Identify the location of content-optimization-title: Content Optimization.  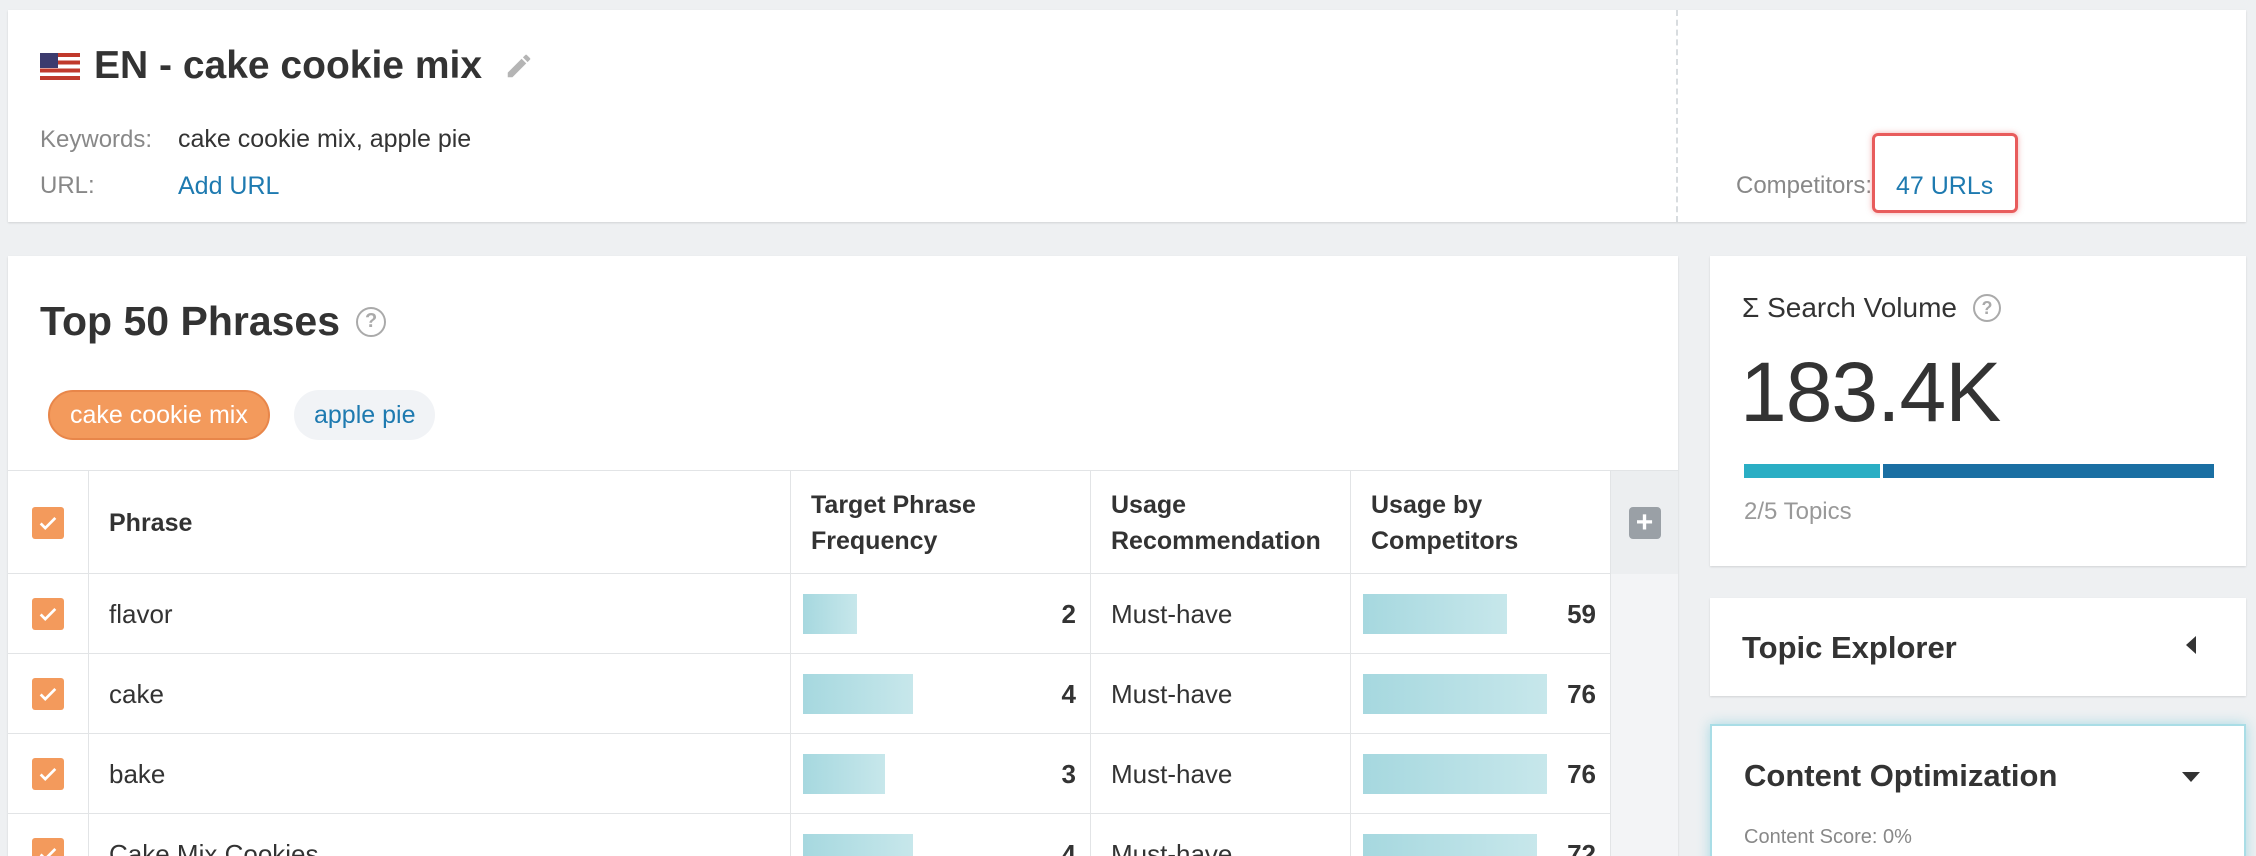
(1900, 776).